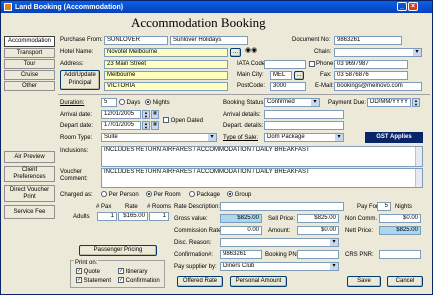  Describe the element at coordinates (279, 242) in the screenshot. I see `disc-reason-select` at that location.